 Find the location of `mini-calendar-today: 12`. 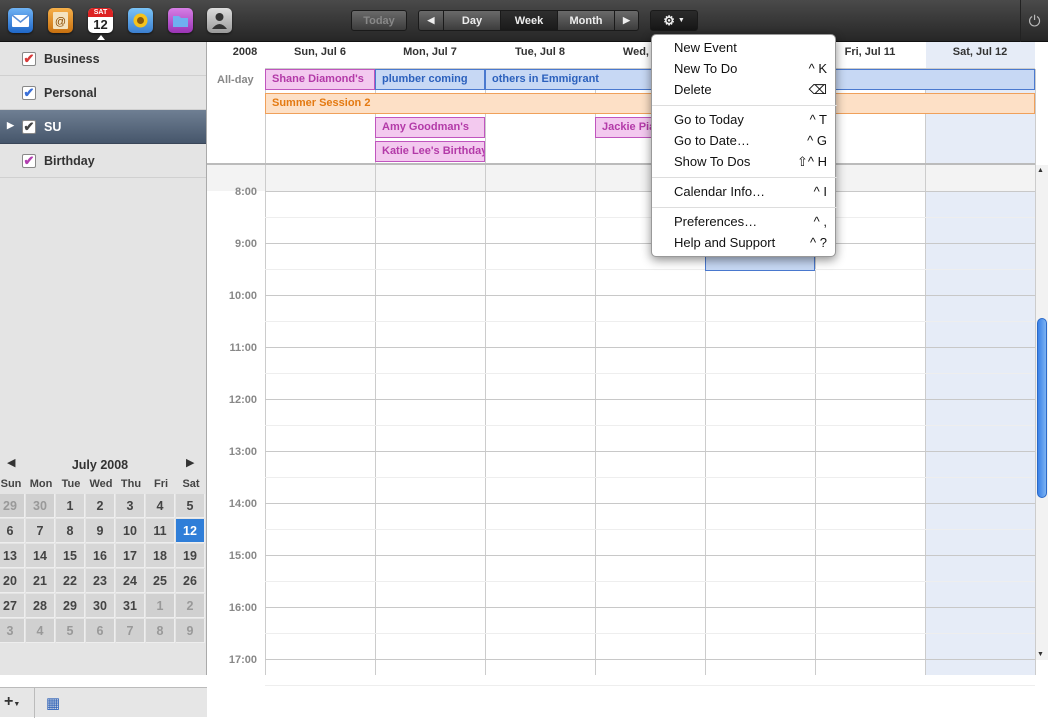

mini-calendar-today: 12 is located at coordinates (190, 531).